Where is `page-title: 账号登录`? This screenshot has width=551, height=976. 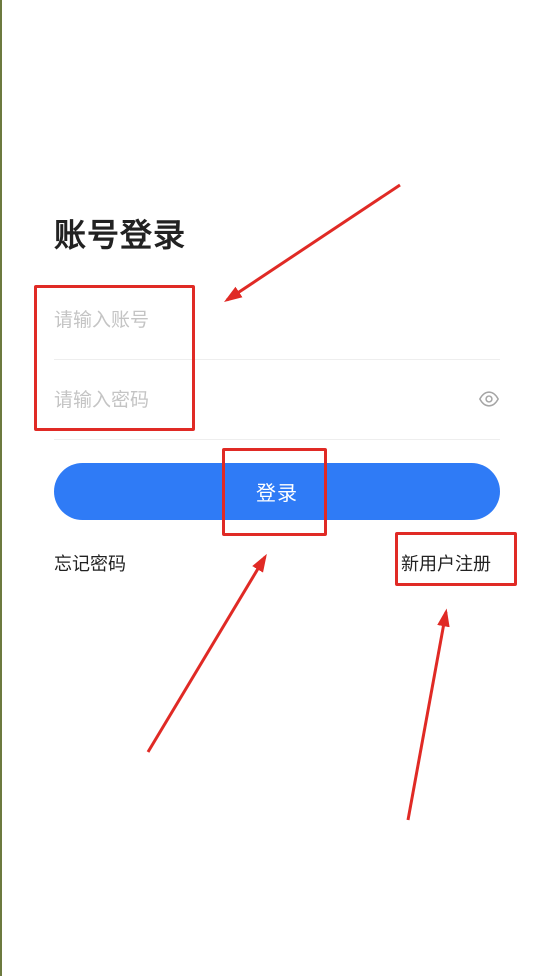
page-title: 账号登录 is located at coordinates (120, 235).